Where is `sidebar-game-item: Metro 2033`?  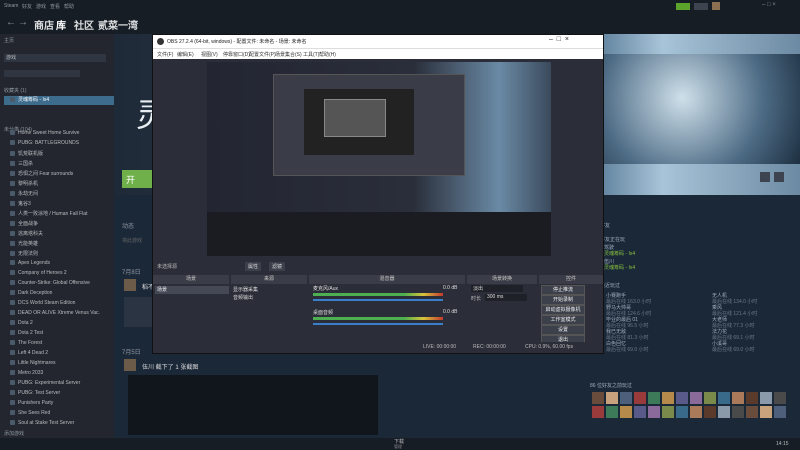
sidebar-game-item: Metro 2033 is located at coordinates (60, 374).